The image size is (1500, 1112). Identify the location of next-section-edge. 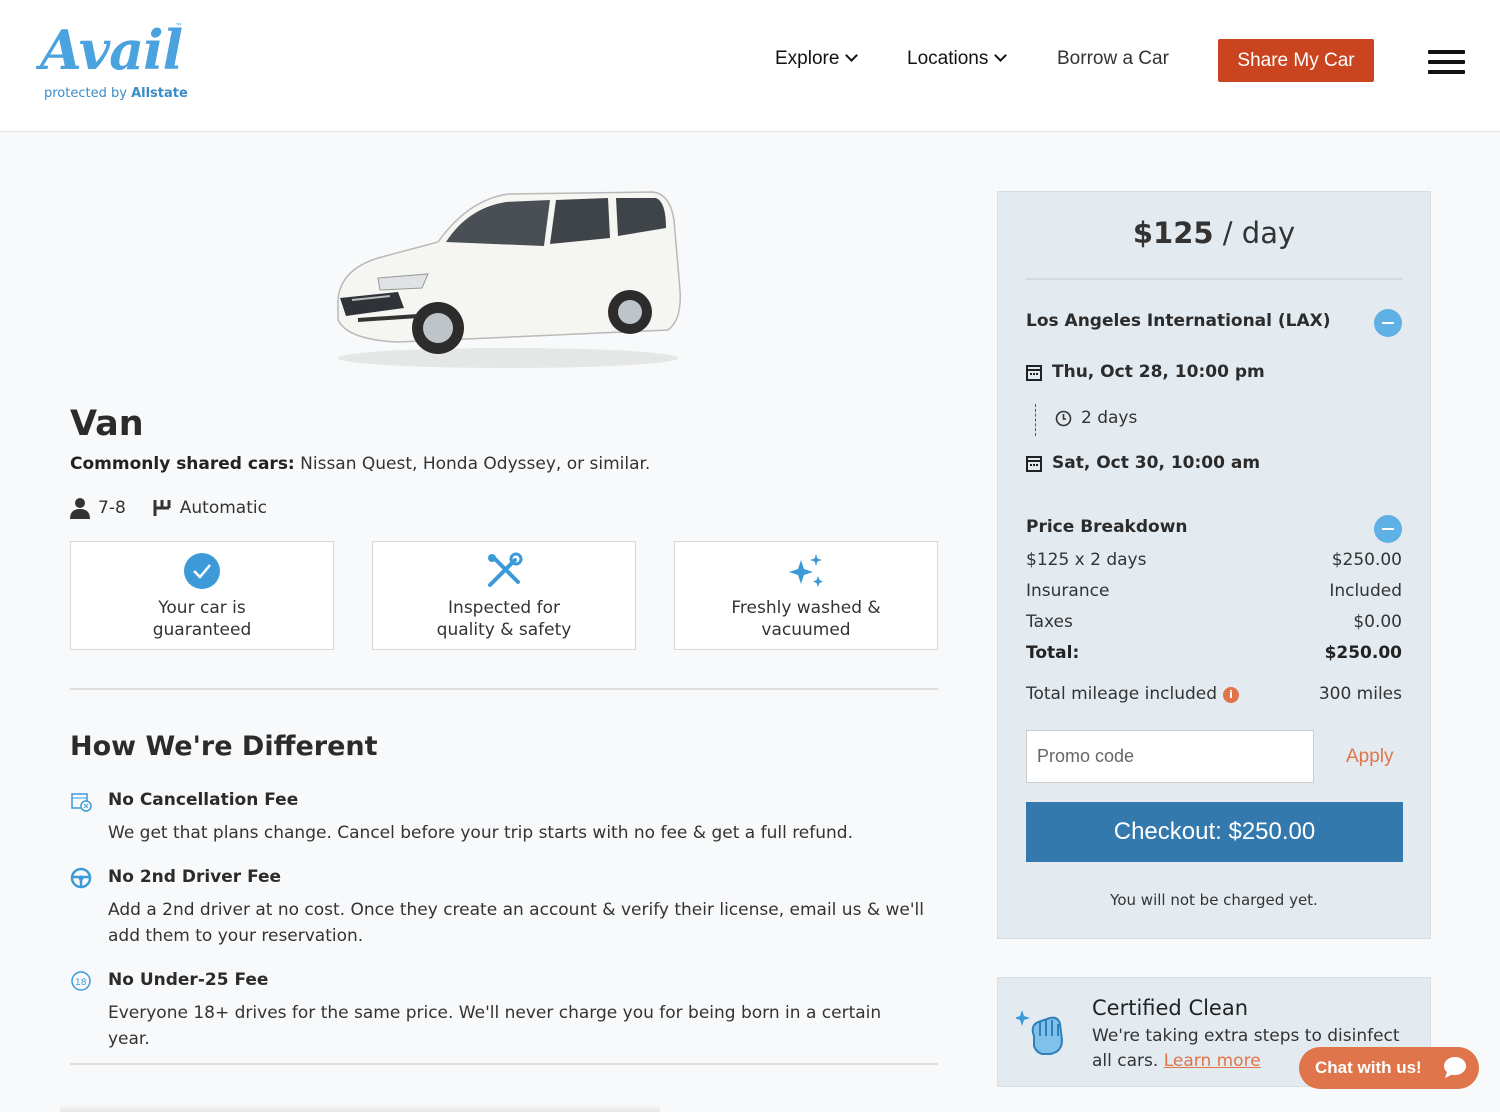
(360, 1108).